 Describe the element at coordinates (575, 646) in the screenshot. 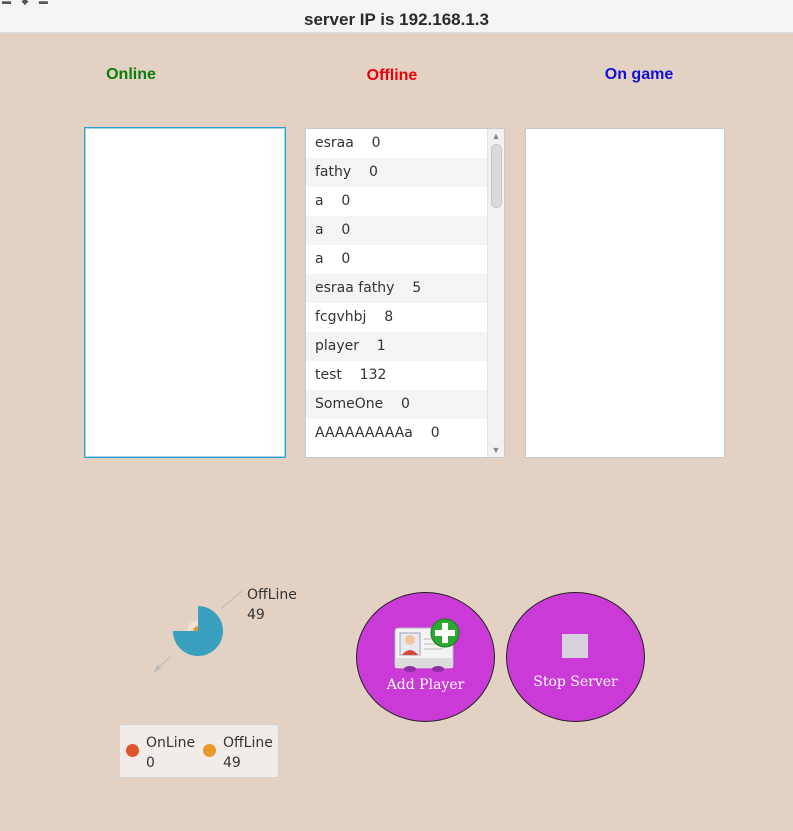

I see `stop-icon` at that location.